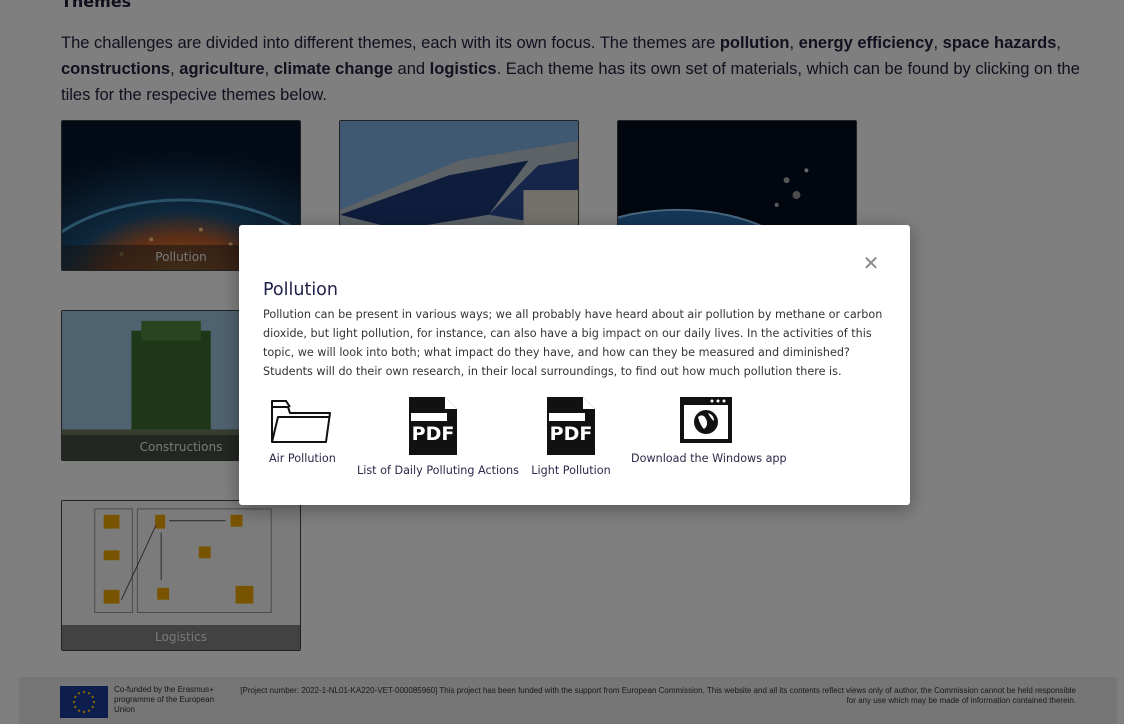  I want to click on resource-daily-polluting-actions: PDF List of Daily Polluting Actions, so click(438, 436).